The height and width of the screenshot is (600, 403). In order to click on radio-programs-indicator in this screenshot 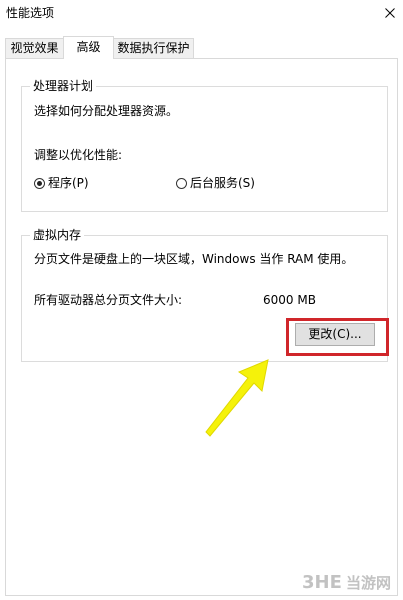, I will do `click(39, 183)`.